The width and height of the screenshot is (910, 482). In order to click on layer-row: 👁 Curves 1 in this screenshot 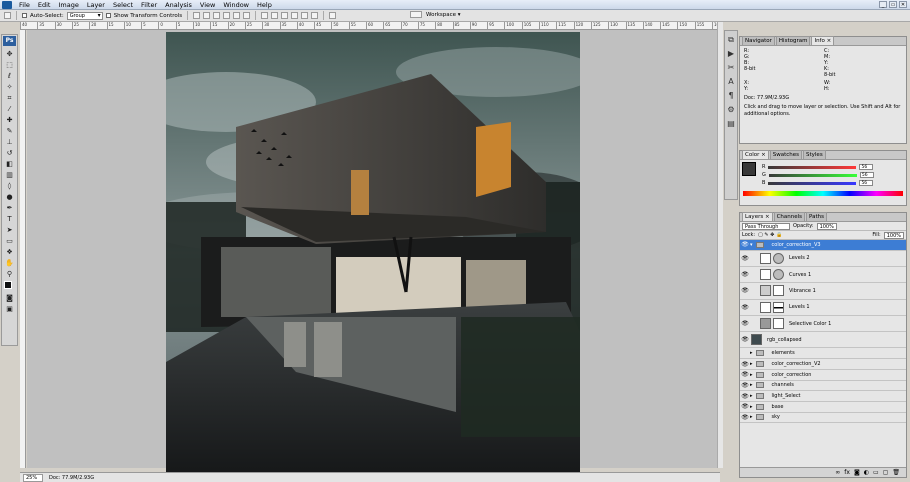, I will do `click(823, 275)`.